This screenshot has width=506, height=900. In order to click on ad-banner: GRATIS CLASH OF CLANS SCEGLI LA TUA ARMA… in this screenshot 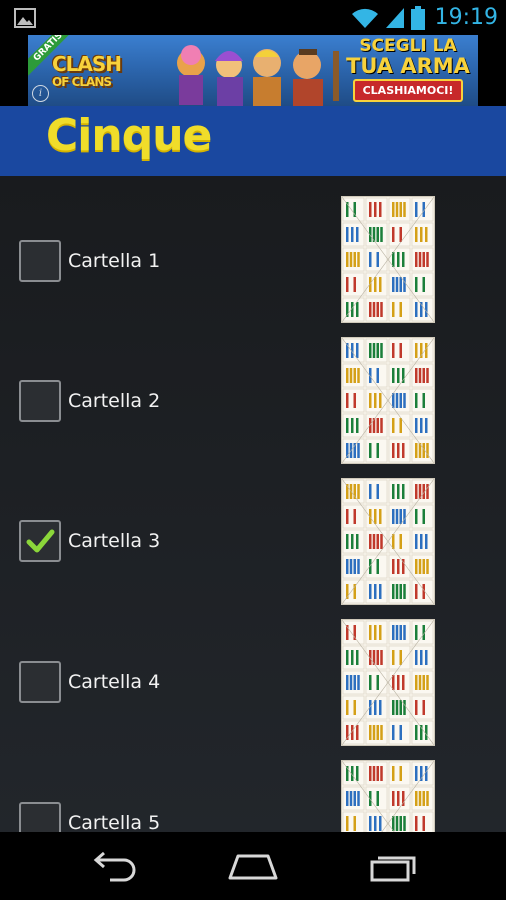, I will do `click(253, 70)`.